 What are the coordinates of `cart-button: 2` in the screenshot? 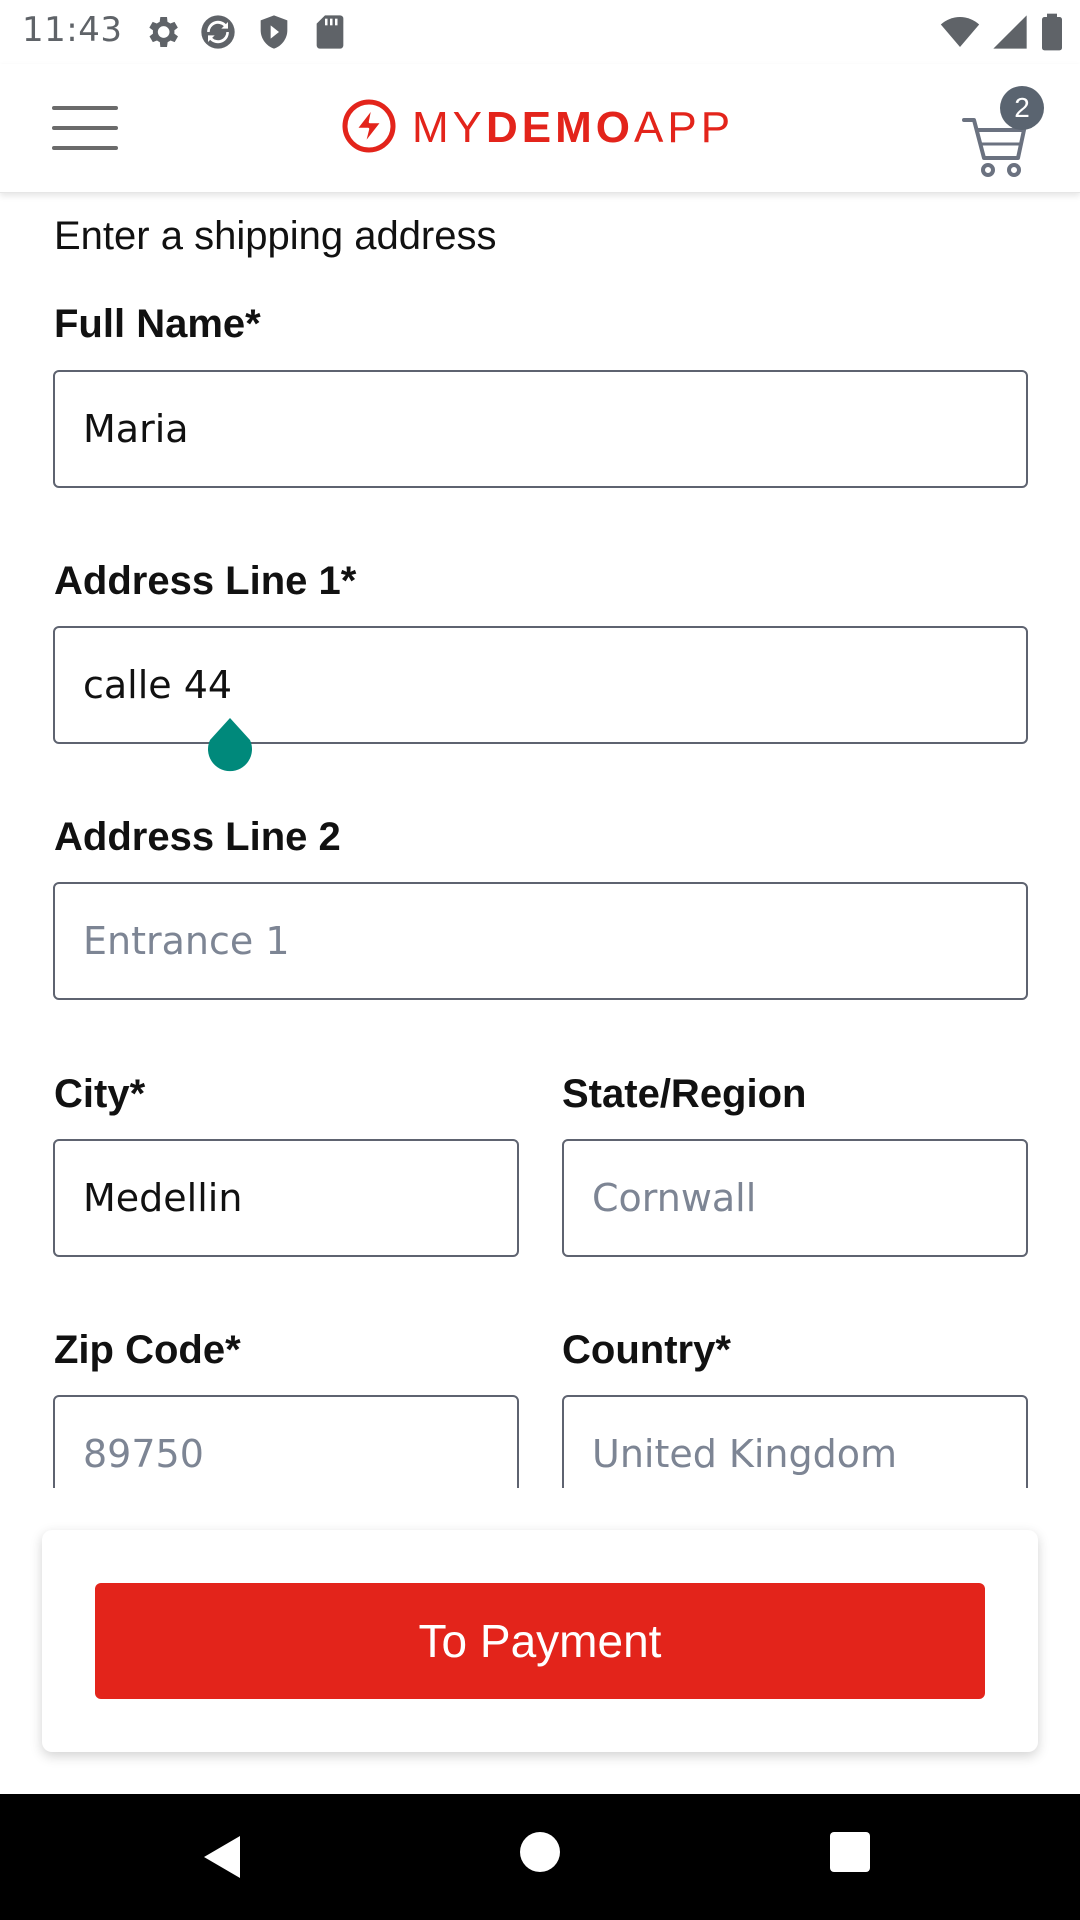 It's located at (1005, 134).